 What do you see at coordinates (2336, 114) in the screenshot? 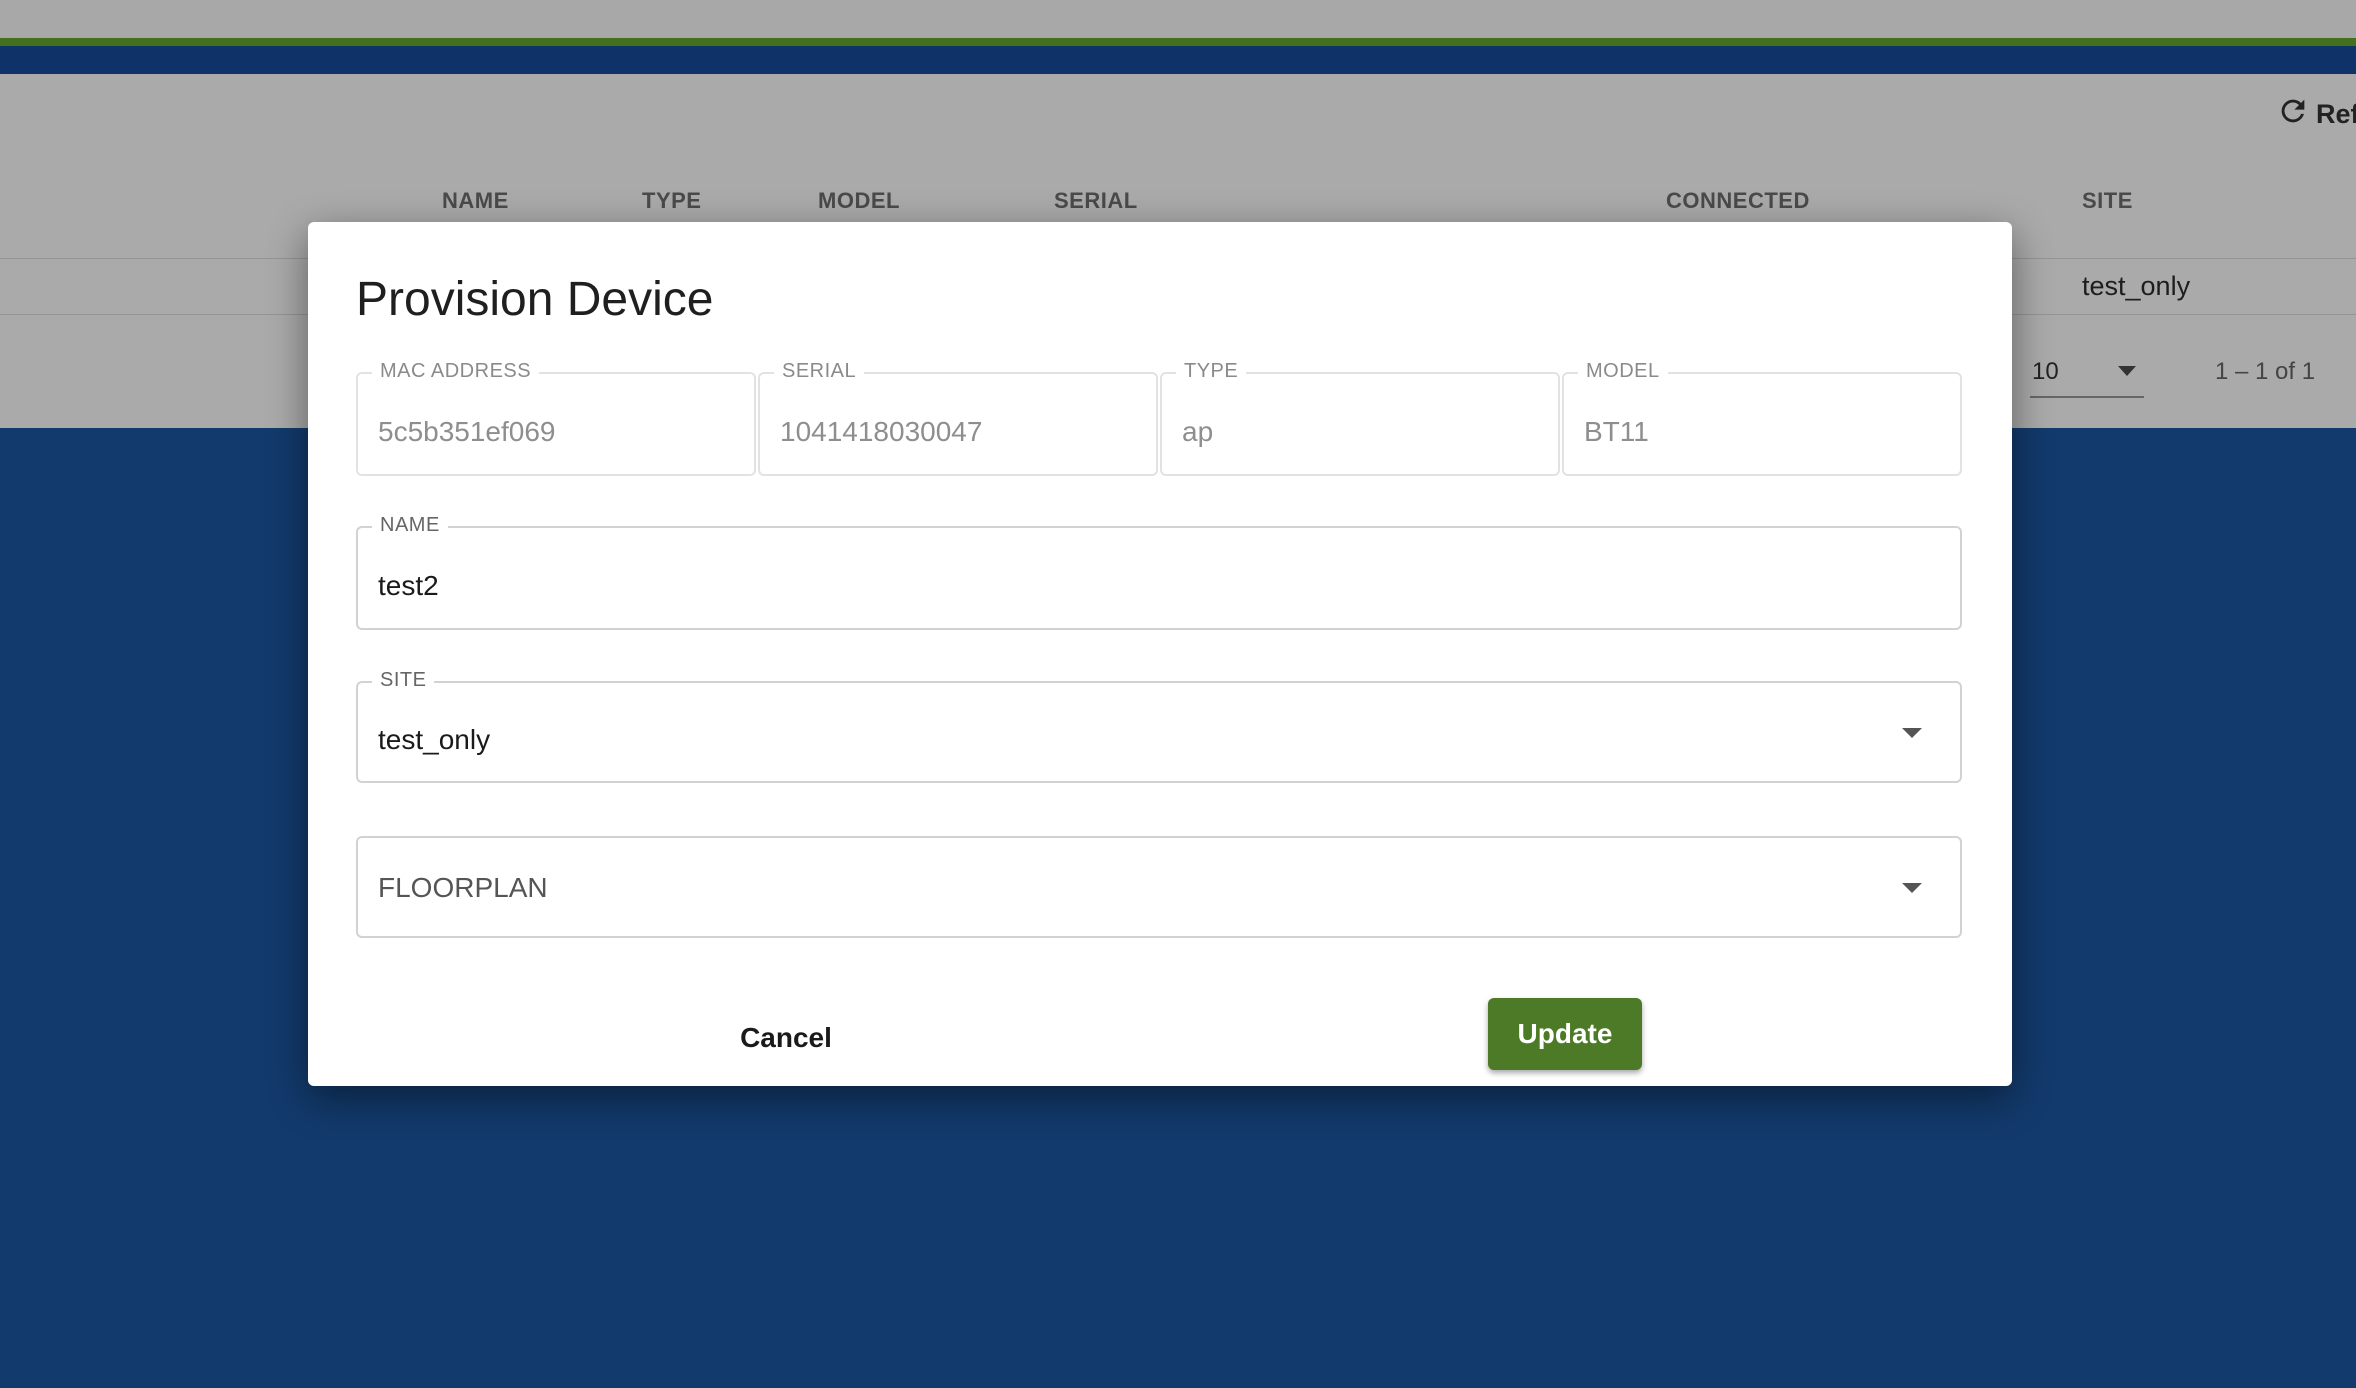
I see `refresh-label: Ref` at bounding box center [2336, 114].